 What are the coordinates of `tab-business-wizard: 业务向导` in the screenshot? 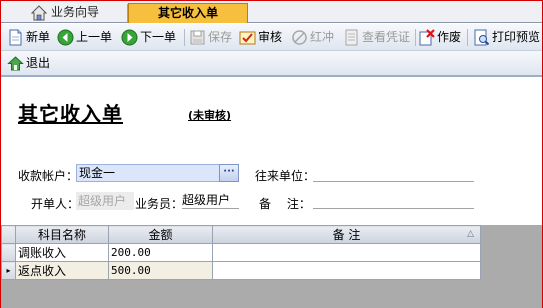 It's located at (77, 13).